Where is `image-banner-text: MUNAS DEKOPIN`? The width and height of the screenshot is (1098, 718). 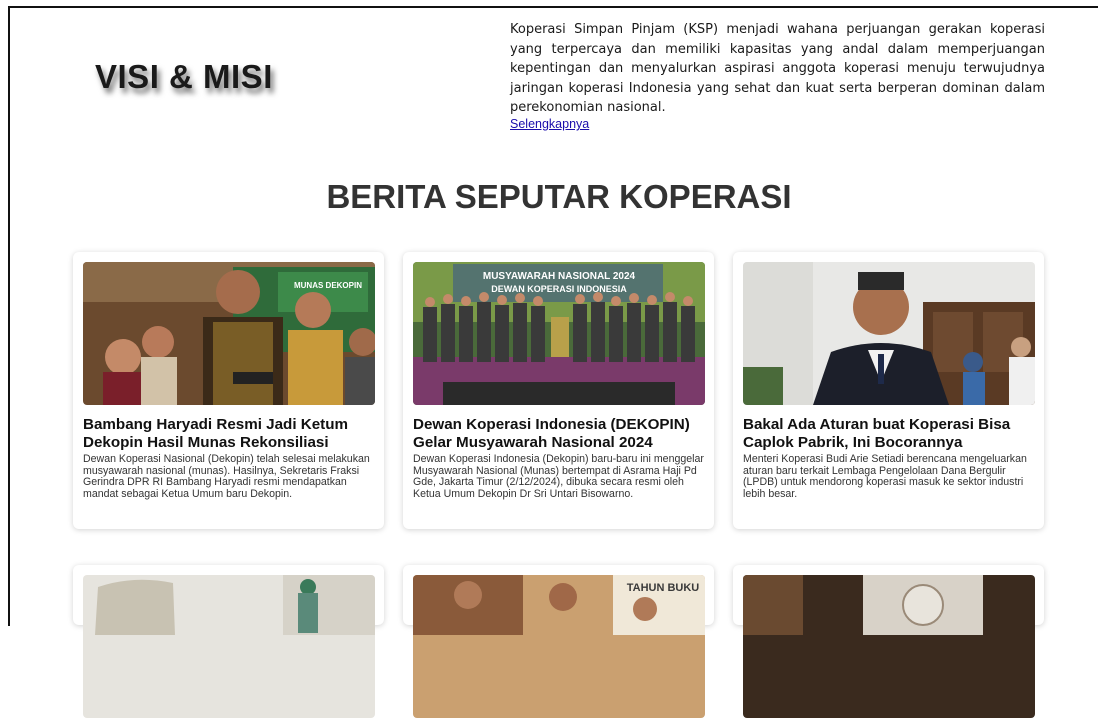 image-banner-text: MUNAS DEKOPIN is located at coordinates (328, 285).